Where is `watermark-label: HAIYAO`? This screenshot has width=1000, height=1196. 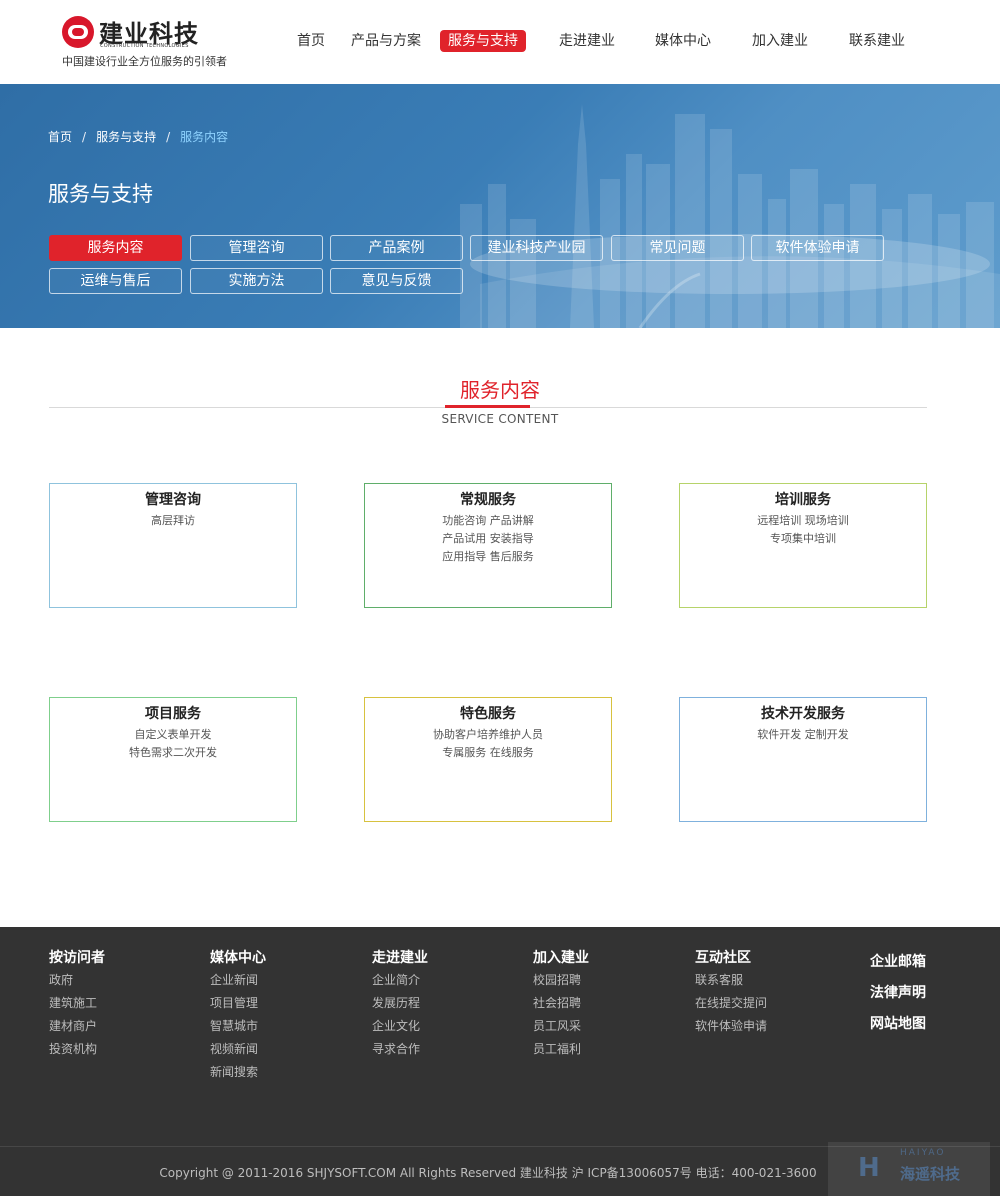 watermark-label: HAIYAO is located at coordinates (923, 1153).